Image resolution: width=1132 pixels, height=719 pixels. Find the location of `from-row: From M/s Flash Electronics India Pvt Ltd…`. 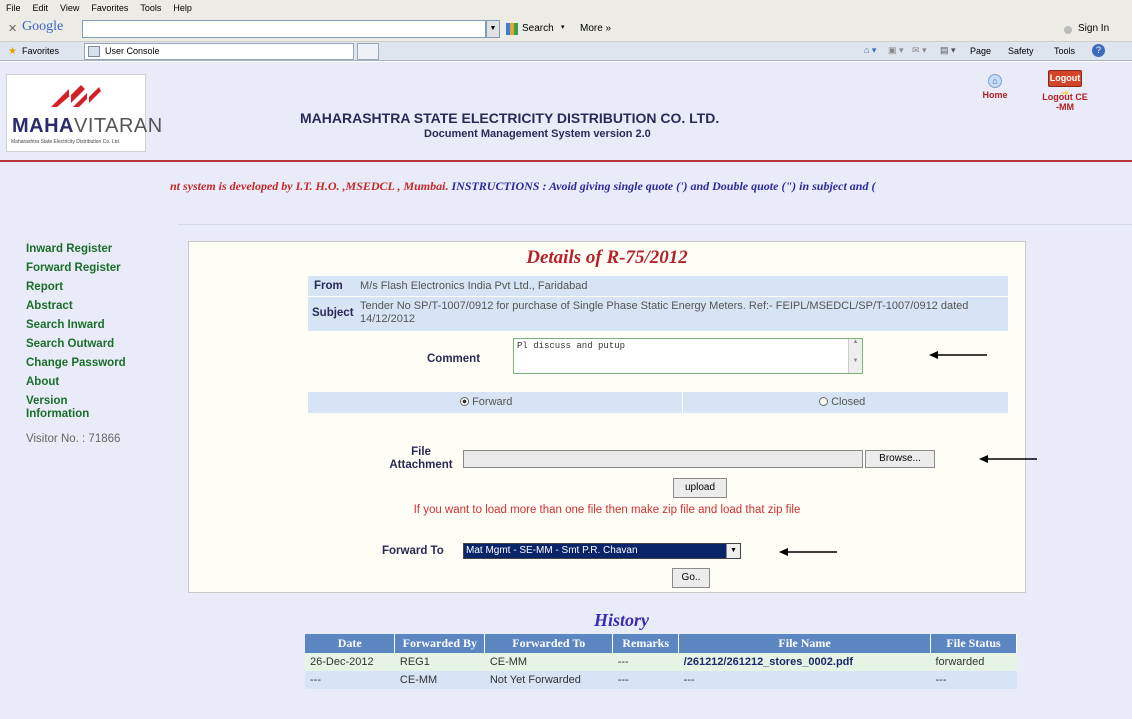

from-row: From M/s Flash Electronics India Pvt Ltd… is located at coordinates (658, 286).